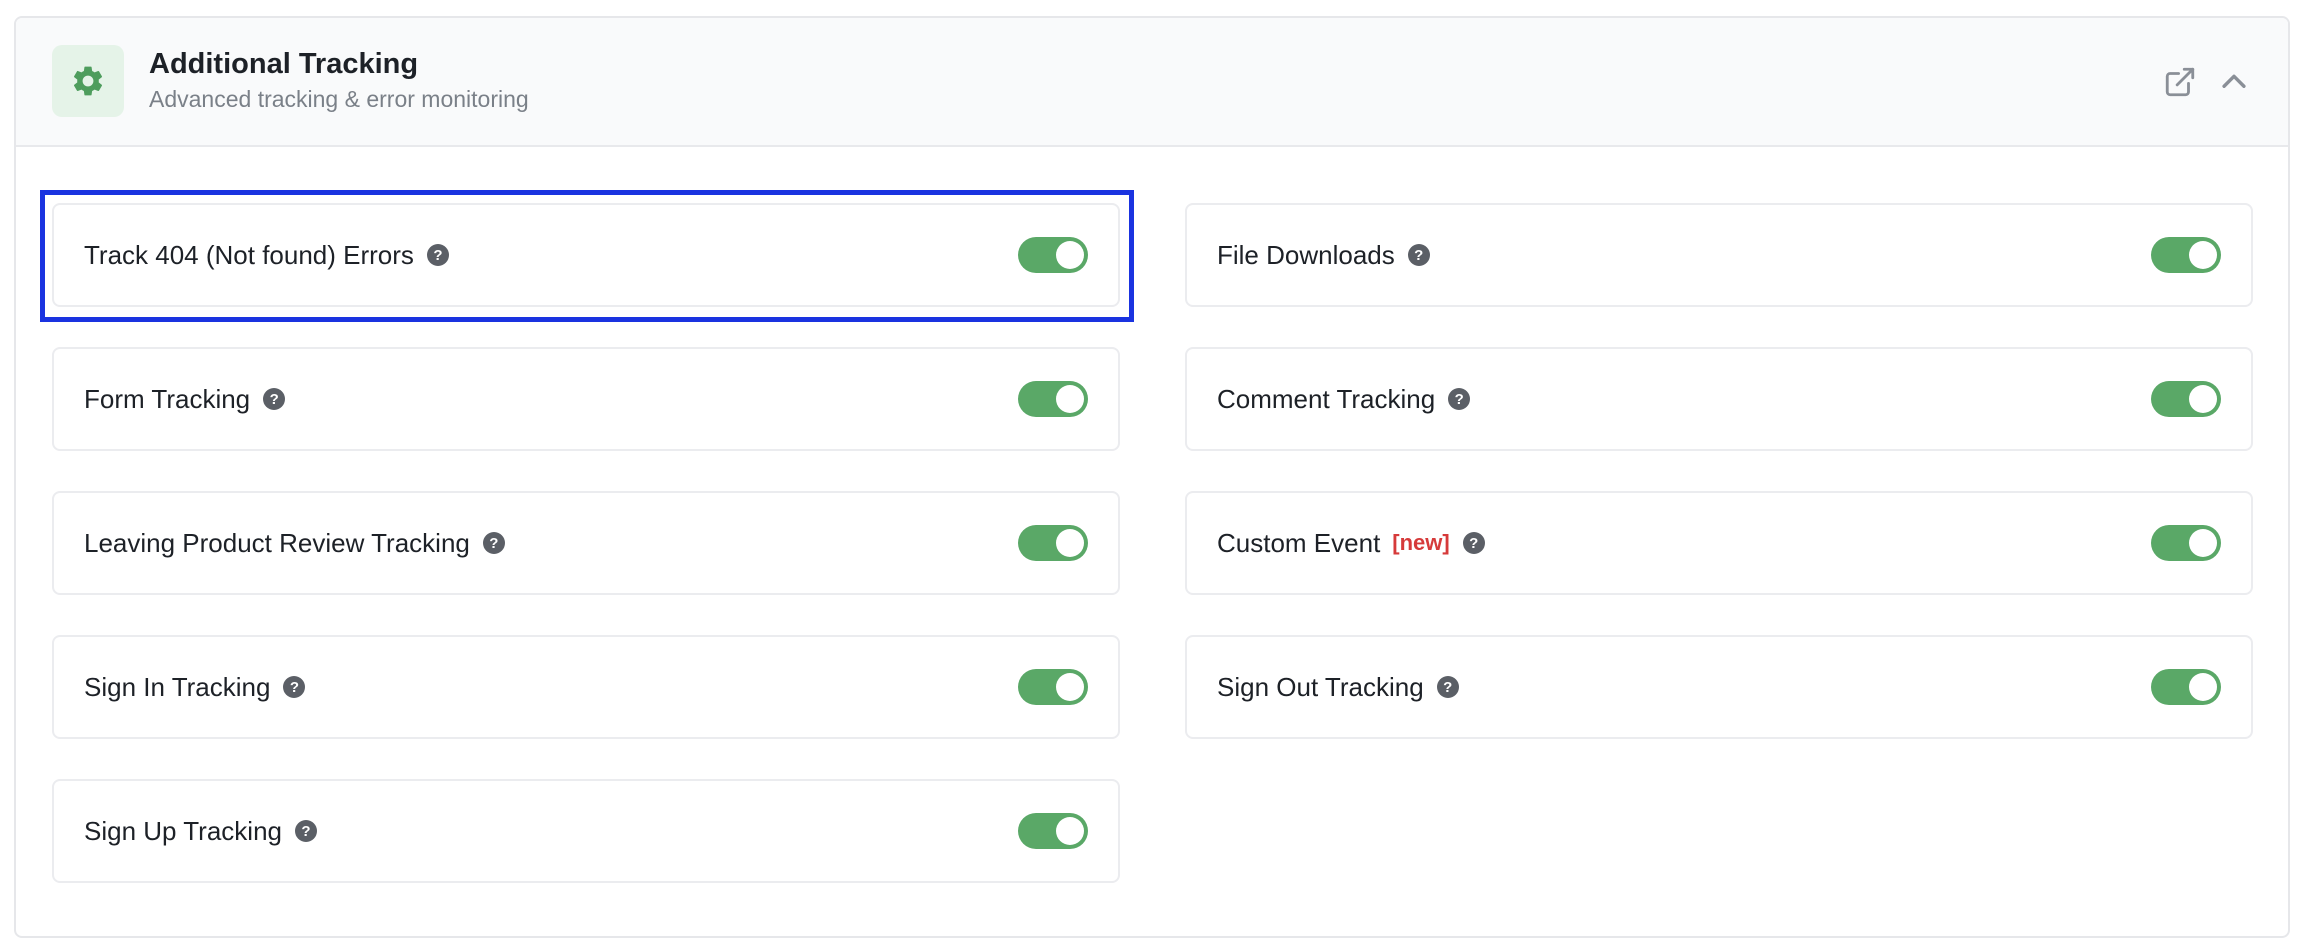  Describe the element at coordinates (1053, 831) in the screenshot. I see `toggle-sign-up` at that location.